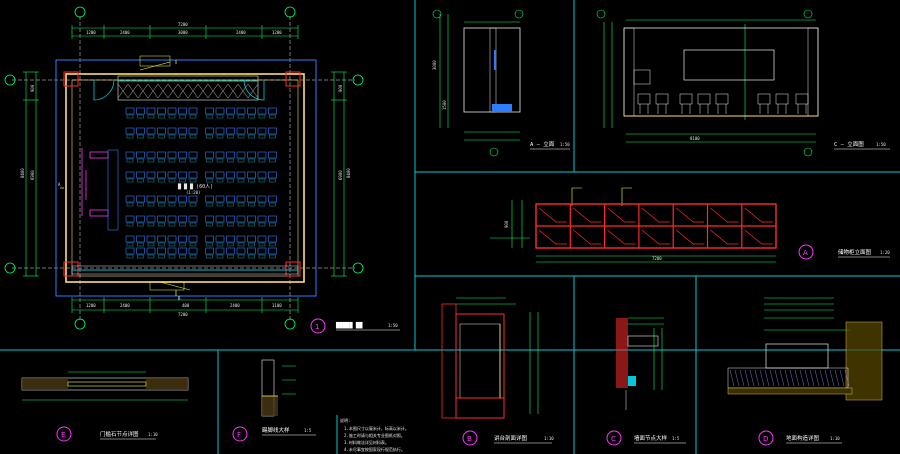 The height and width of the screenshot is (454, 900). I want to click on detail-b-scale: 1:10, so click(549, 438).